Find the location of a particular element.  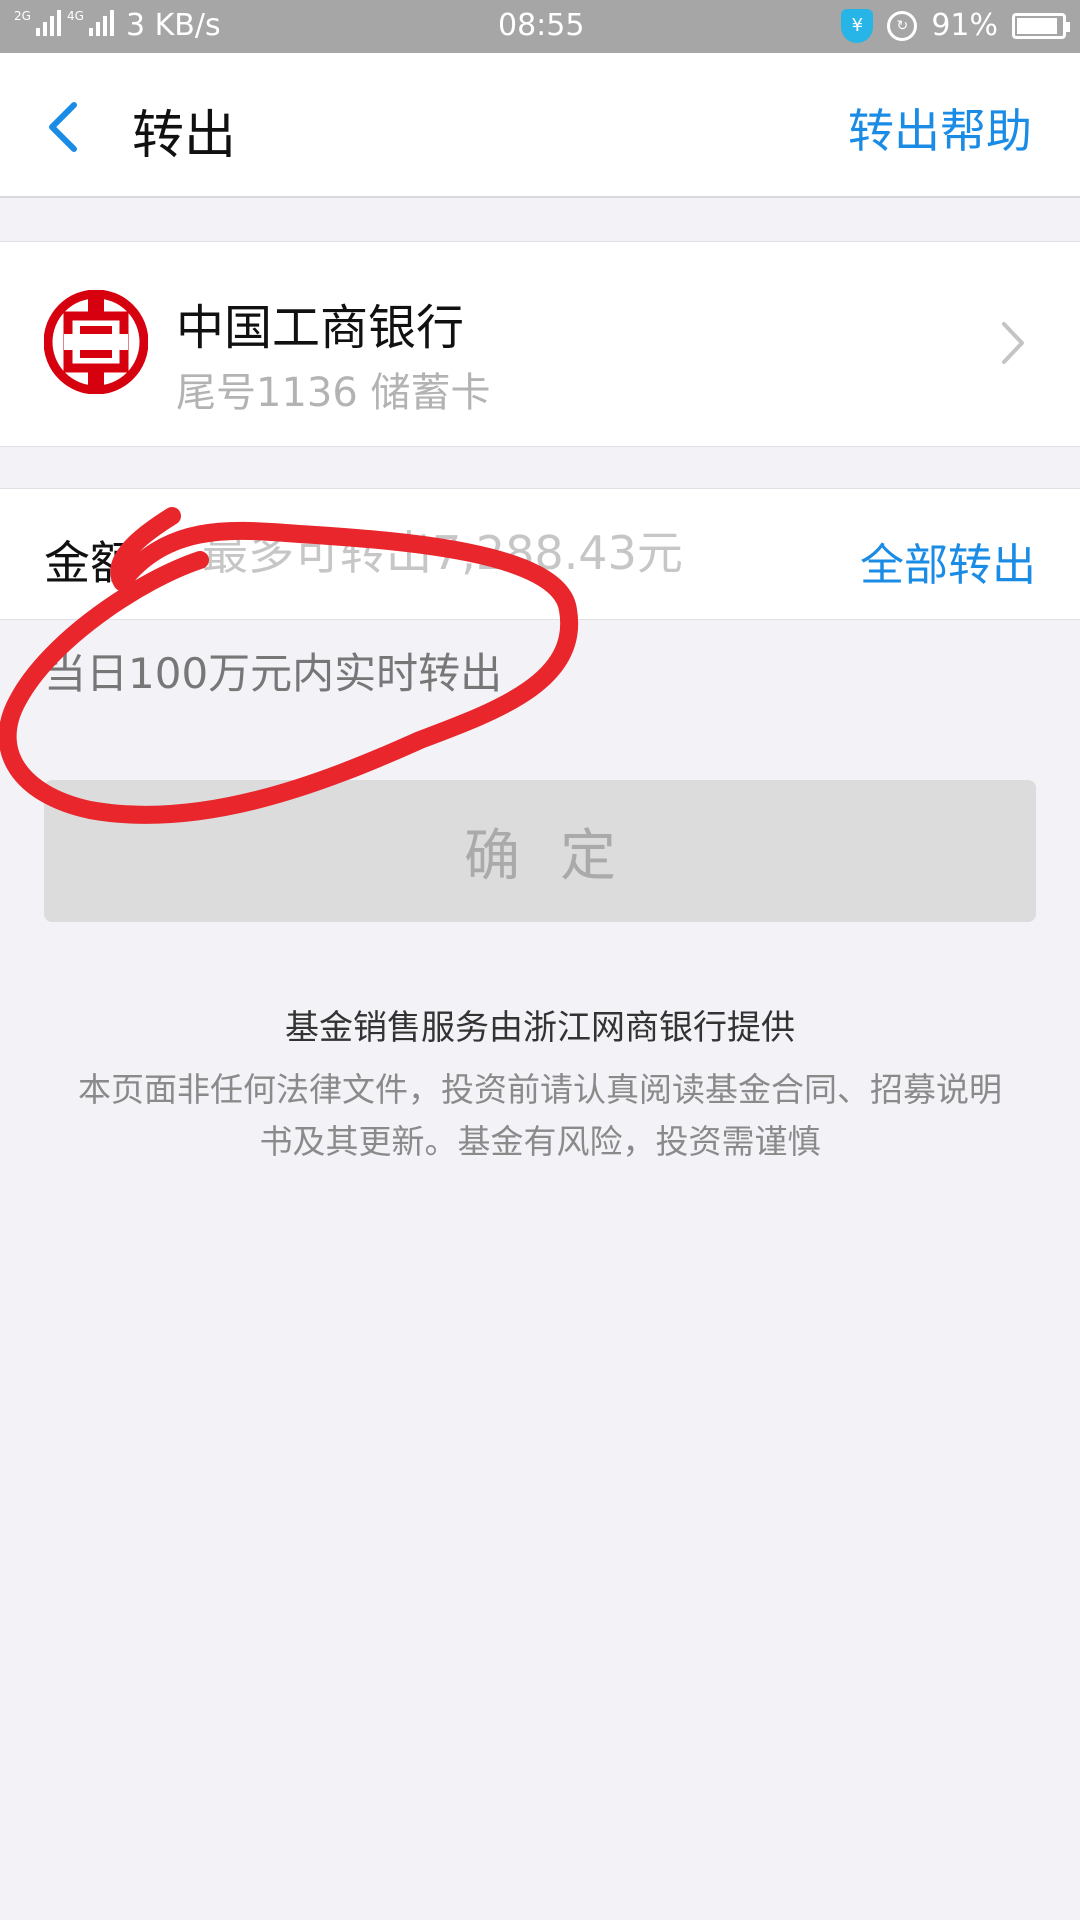

bank-card-selector: 中国工商银行 尾号1136 储蓄卡 is located at coordinates (540, 344).